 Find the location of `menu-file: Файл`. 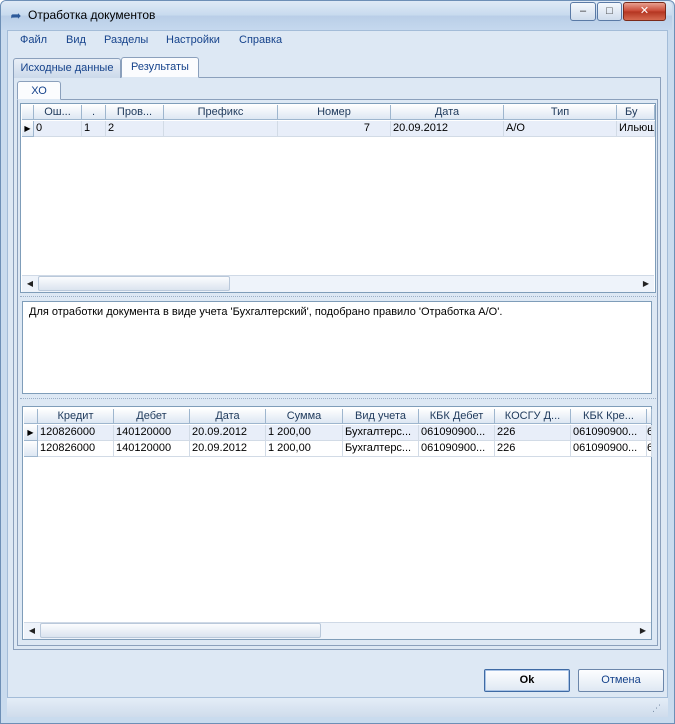

menu-file: Файл is located at coordinates (33, 40).